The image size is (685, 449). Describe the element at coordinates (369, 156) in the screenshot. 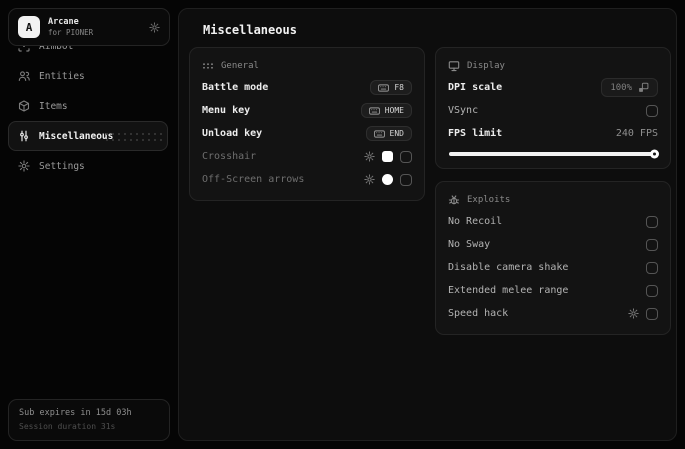

I see `crosshair-config-gear-icon` at that location.